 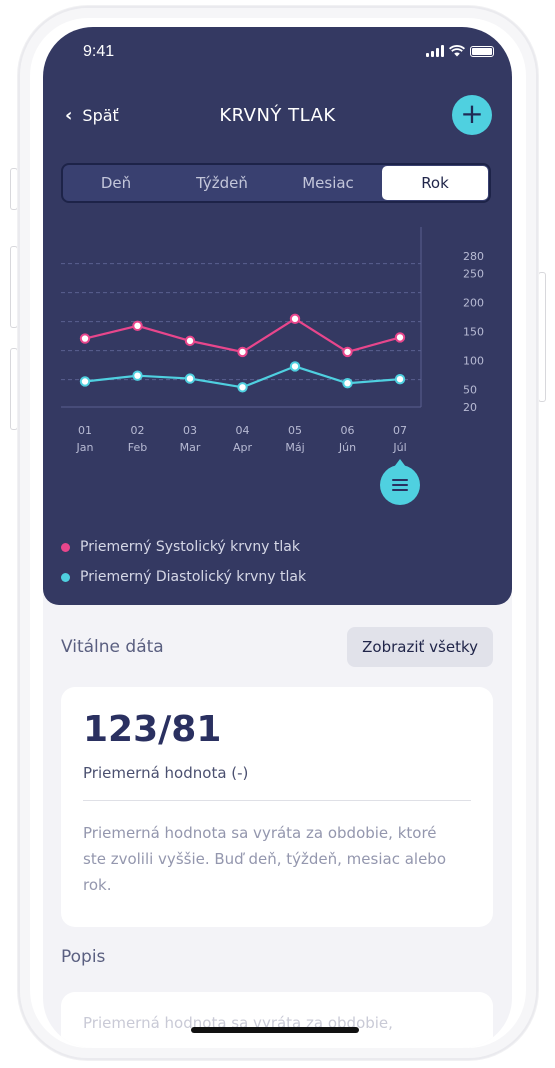 What do you see at coordinates (277, 1020) in the screenshot?
I see `popis-card: Priemerná hodnota sa vyráta za obdobie,` at bounding box center [277, 1020].